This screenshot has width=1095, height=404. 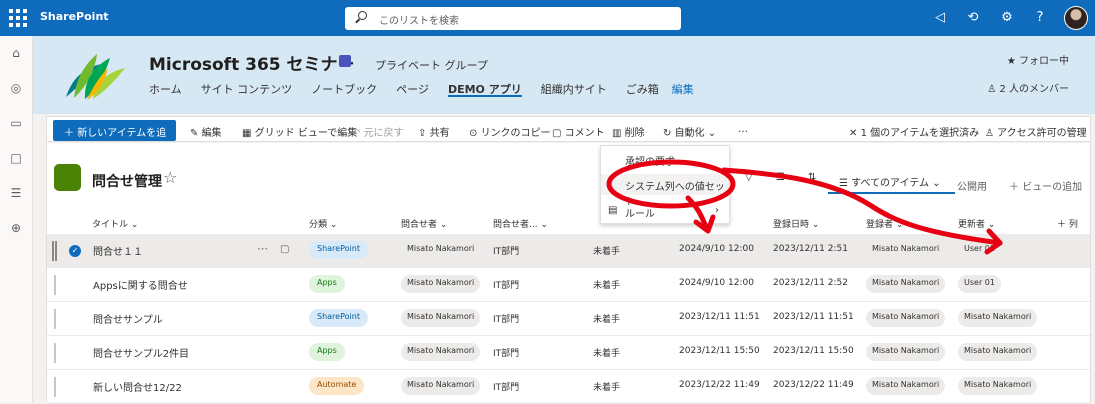 What do you see at coordinates (16, 123) in the screenshot?
I see `news-icon: ▭` at bounding box center [16, 123].